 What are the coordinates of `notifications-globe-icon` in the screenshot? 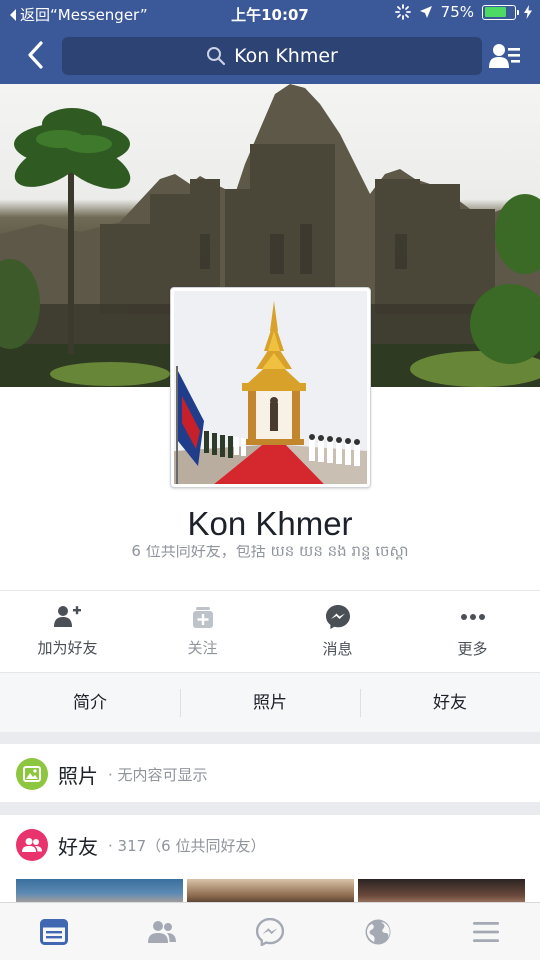 It's located at (378, 931).